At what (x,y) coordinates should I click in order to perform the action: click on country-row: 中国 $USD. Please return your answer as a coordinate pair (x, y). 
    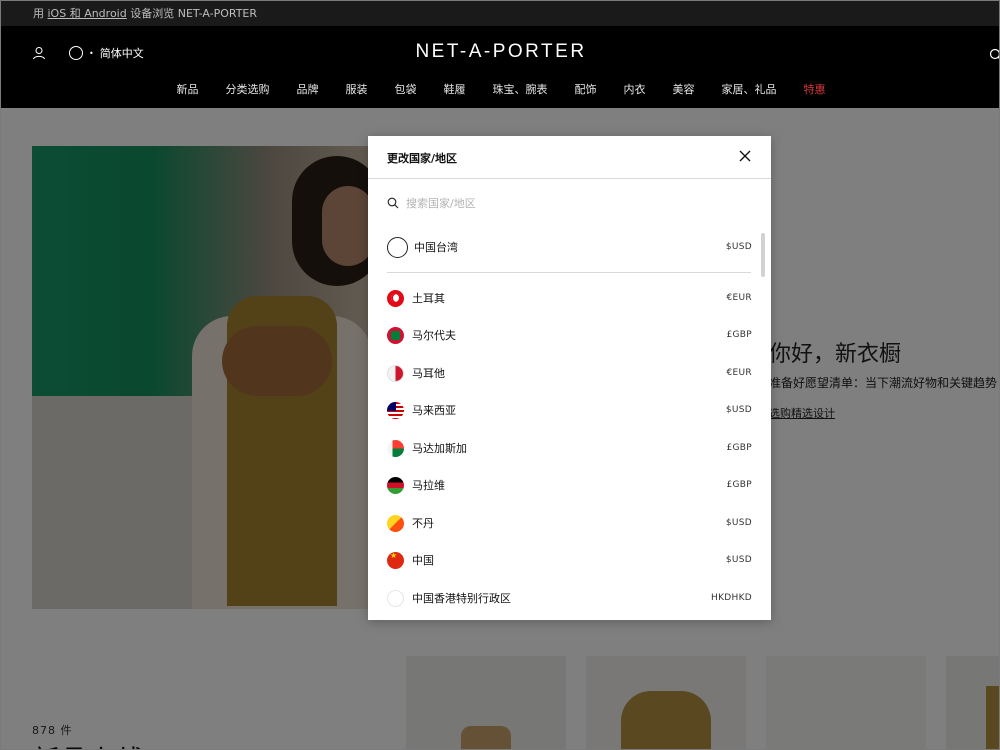
    Looking at the image, I should click on (569, 560).